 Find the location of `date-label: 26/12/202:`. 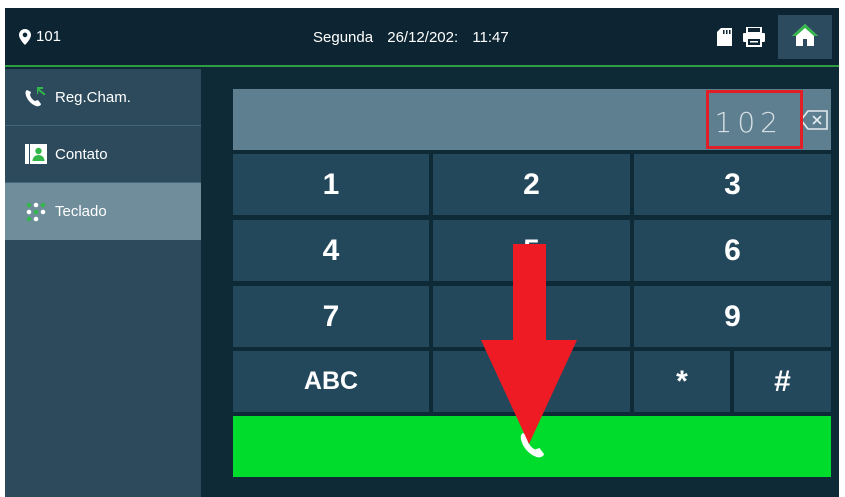

date-label: 26/12/202: is located at coordinates (423, 37).